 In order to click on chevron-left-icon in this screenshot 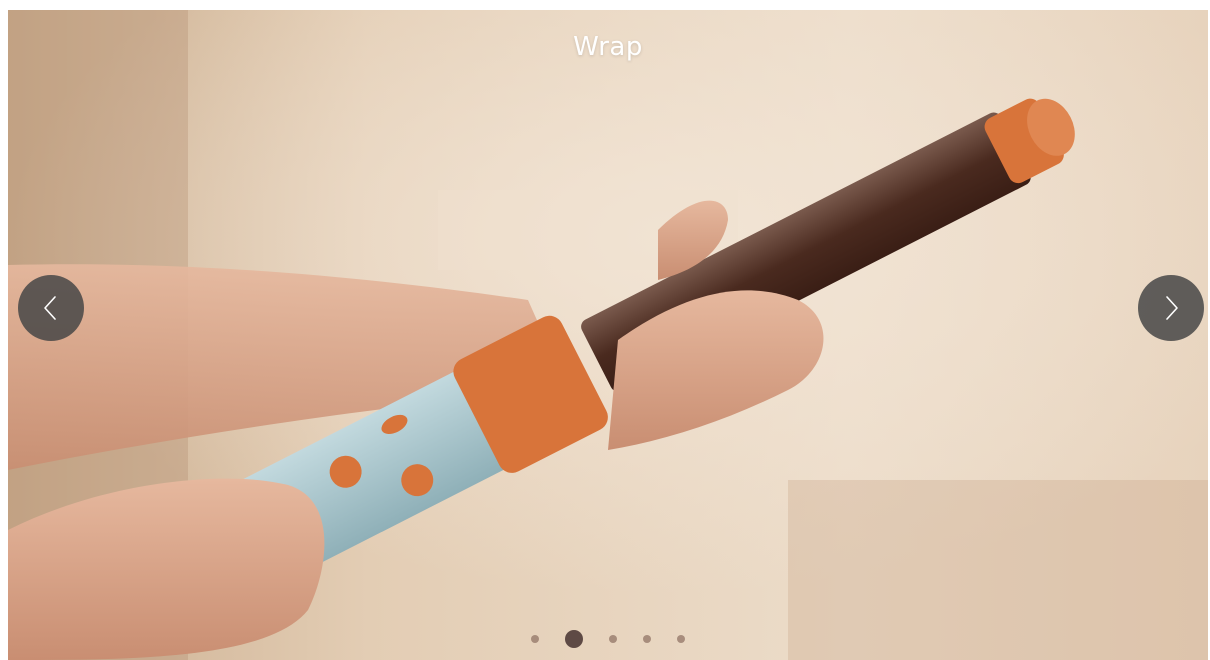, I will do `click(50, 308)`.